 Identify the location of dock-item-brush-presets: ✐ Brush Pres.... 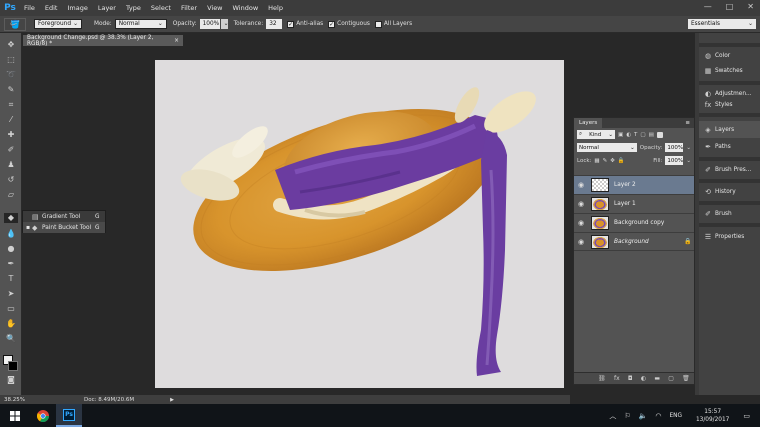
(729, 169).